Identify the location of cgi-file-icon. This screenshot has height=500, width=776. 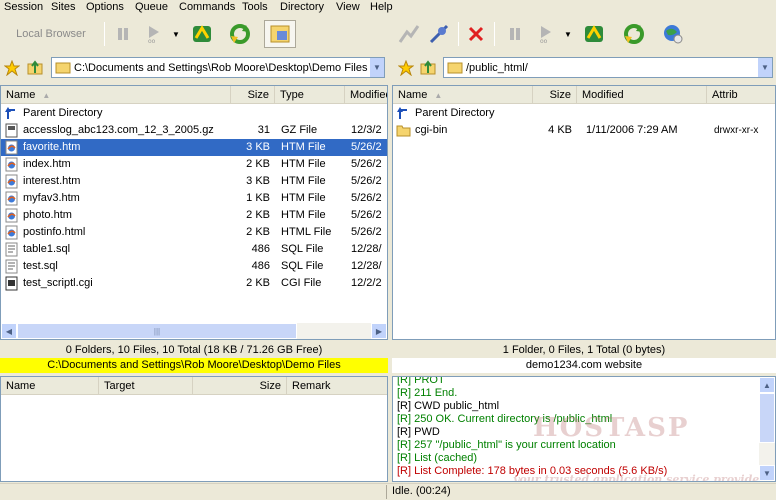
(11, 283).